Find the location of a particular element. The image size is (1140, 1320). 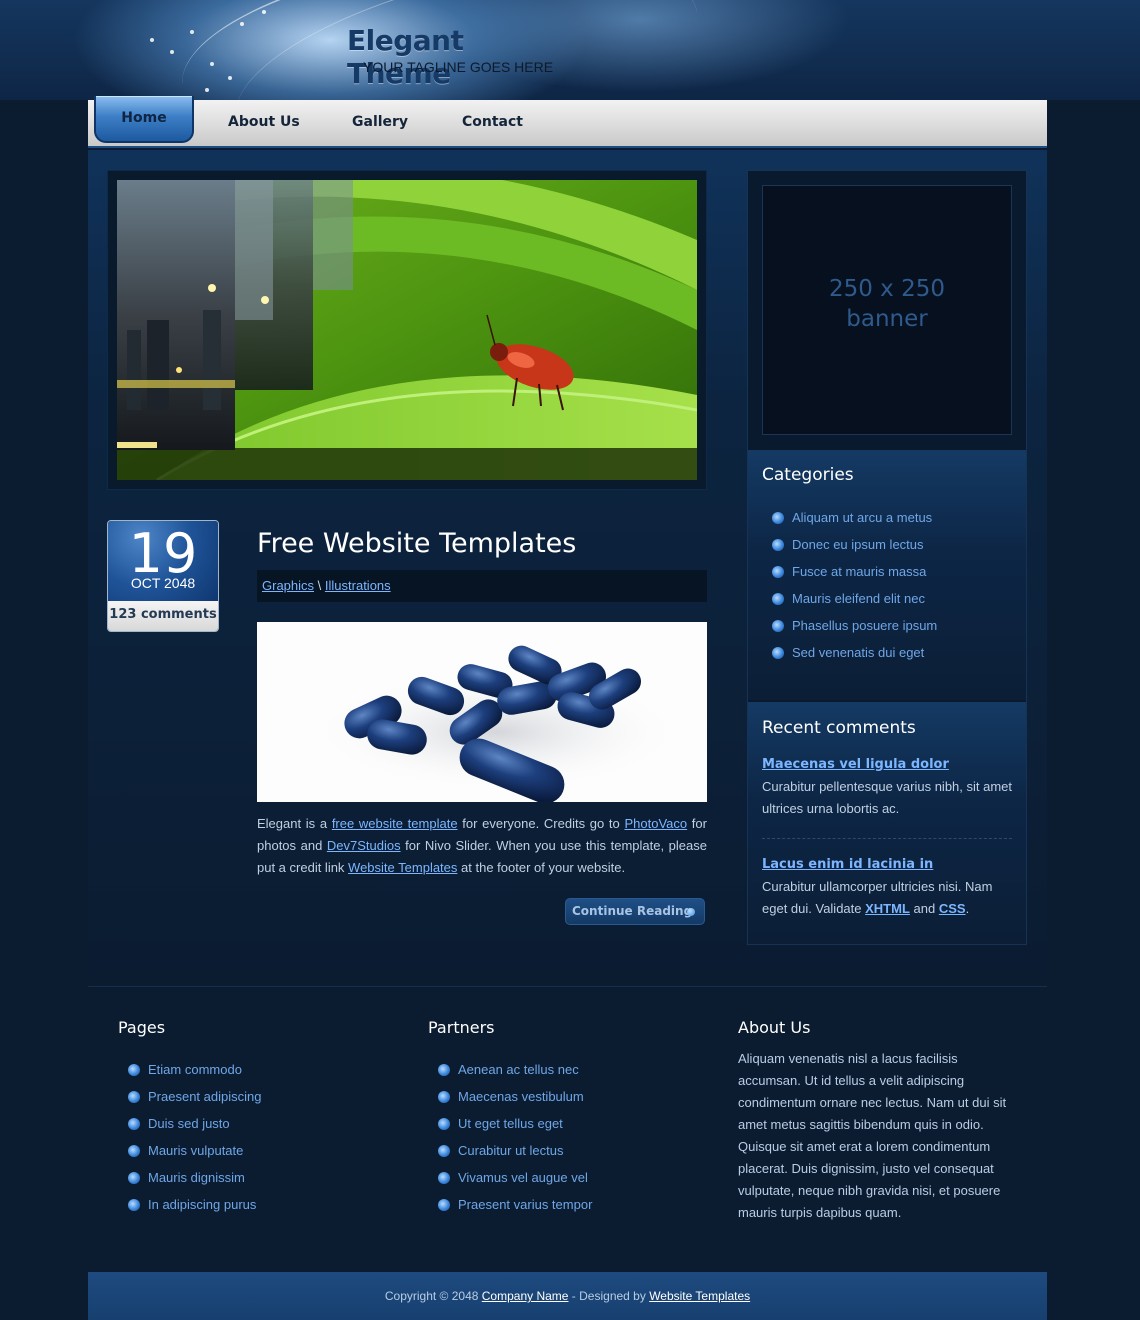

post-text: at the footer of your website. is located at coordinates (541, 867).